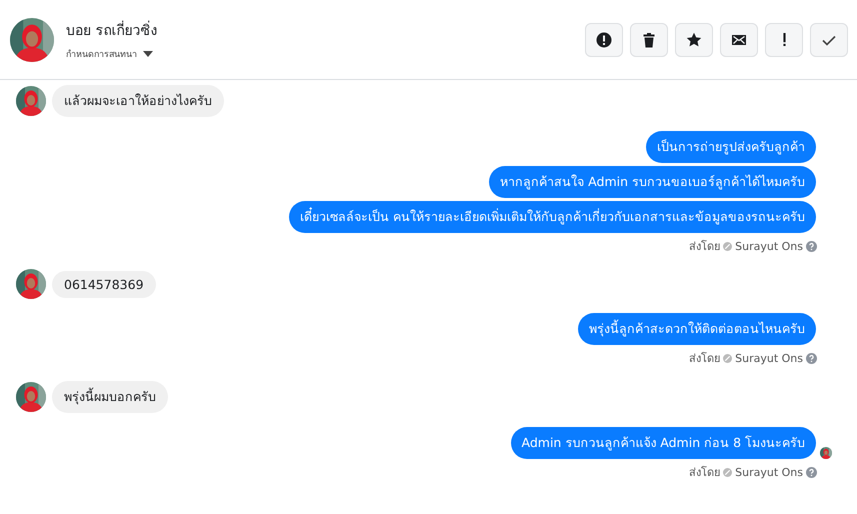 Image resolution: width=857 pixels, height=514 pixels. What do you see at coordinates (697, 329) in the screenshot?
I see `message-bubble: พรุ่งนี้ลูกค้าสะดวกให้ติดต่อตอนไหนครับ` at bounding box center [697, 329].